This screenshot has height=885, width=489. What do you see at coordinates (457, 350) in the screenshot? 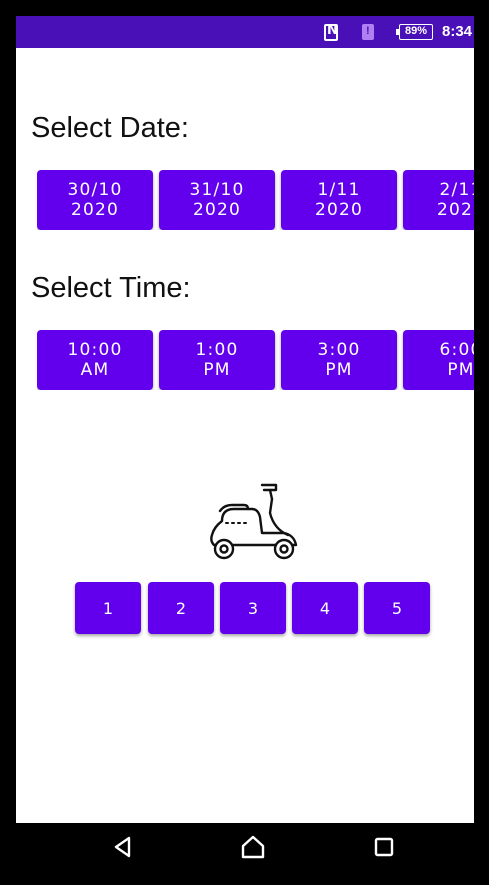
I see `time-hour: 6:00` at bounding box center [457, 350].